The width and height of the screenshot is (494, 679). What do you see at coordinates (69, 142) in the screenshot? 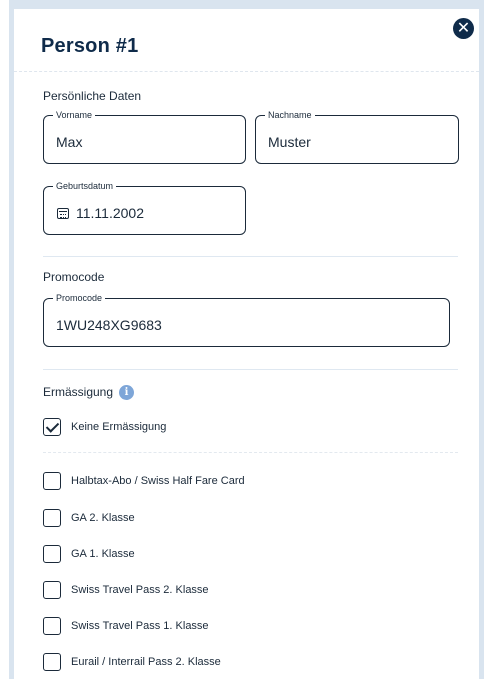
I see `firstname-value: Max` at bounding box center [69, 142].